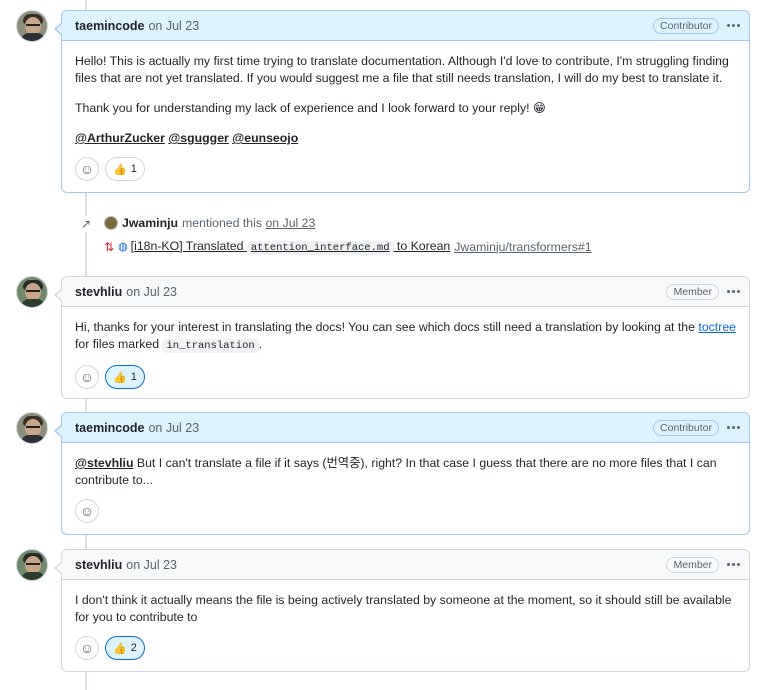  What do you see at coordinates (260, 344) in the screenshot?
I see `comment-text: .` at bounding box center [260, 344].